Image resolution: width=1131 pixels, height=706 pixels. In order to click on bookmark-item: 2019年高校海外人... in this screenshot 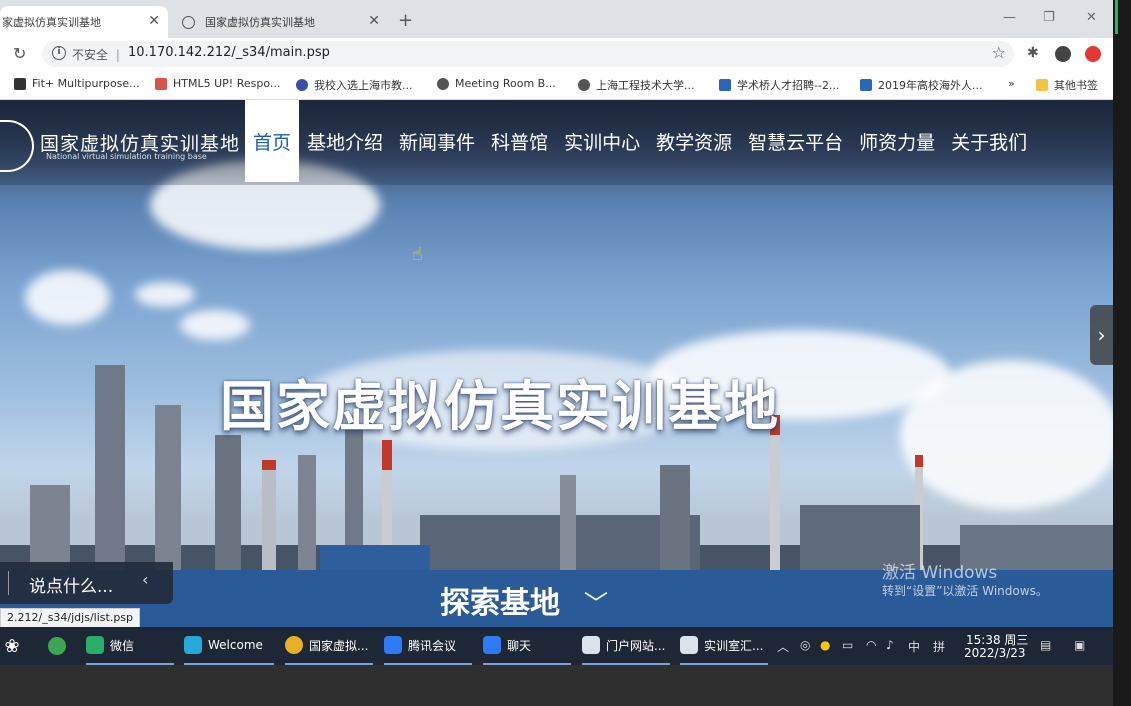, I will do `click(921, 85)`.